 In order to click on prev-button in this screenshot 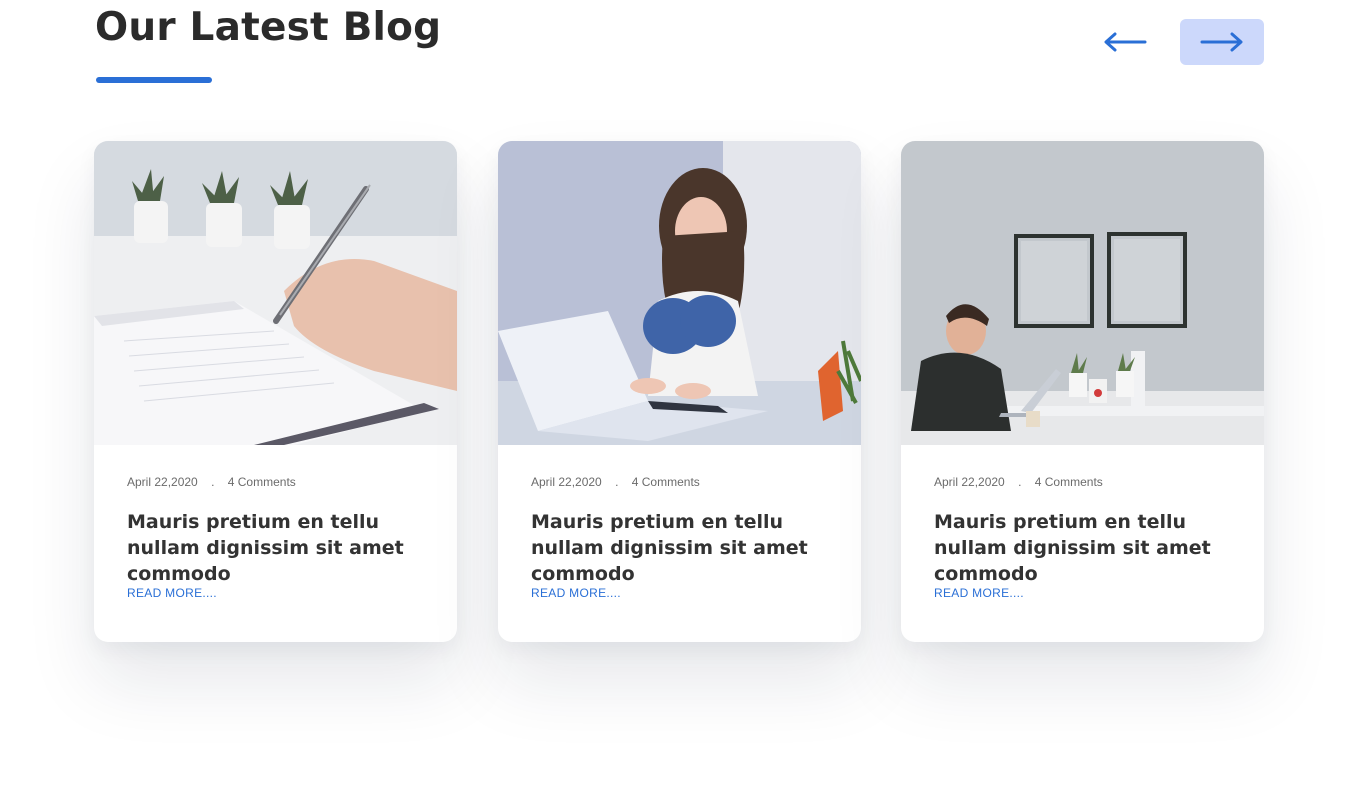, I will do `click(1125, 42)`.